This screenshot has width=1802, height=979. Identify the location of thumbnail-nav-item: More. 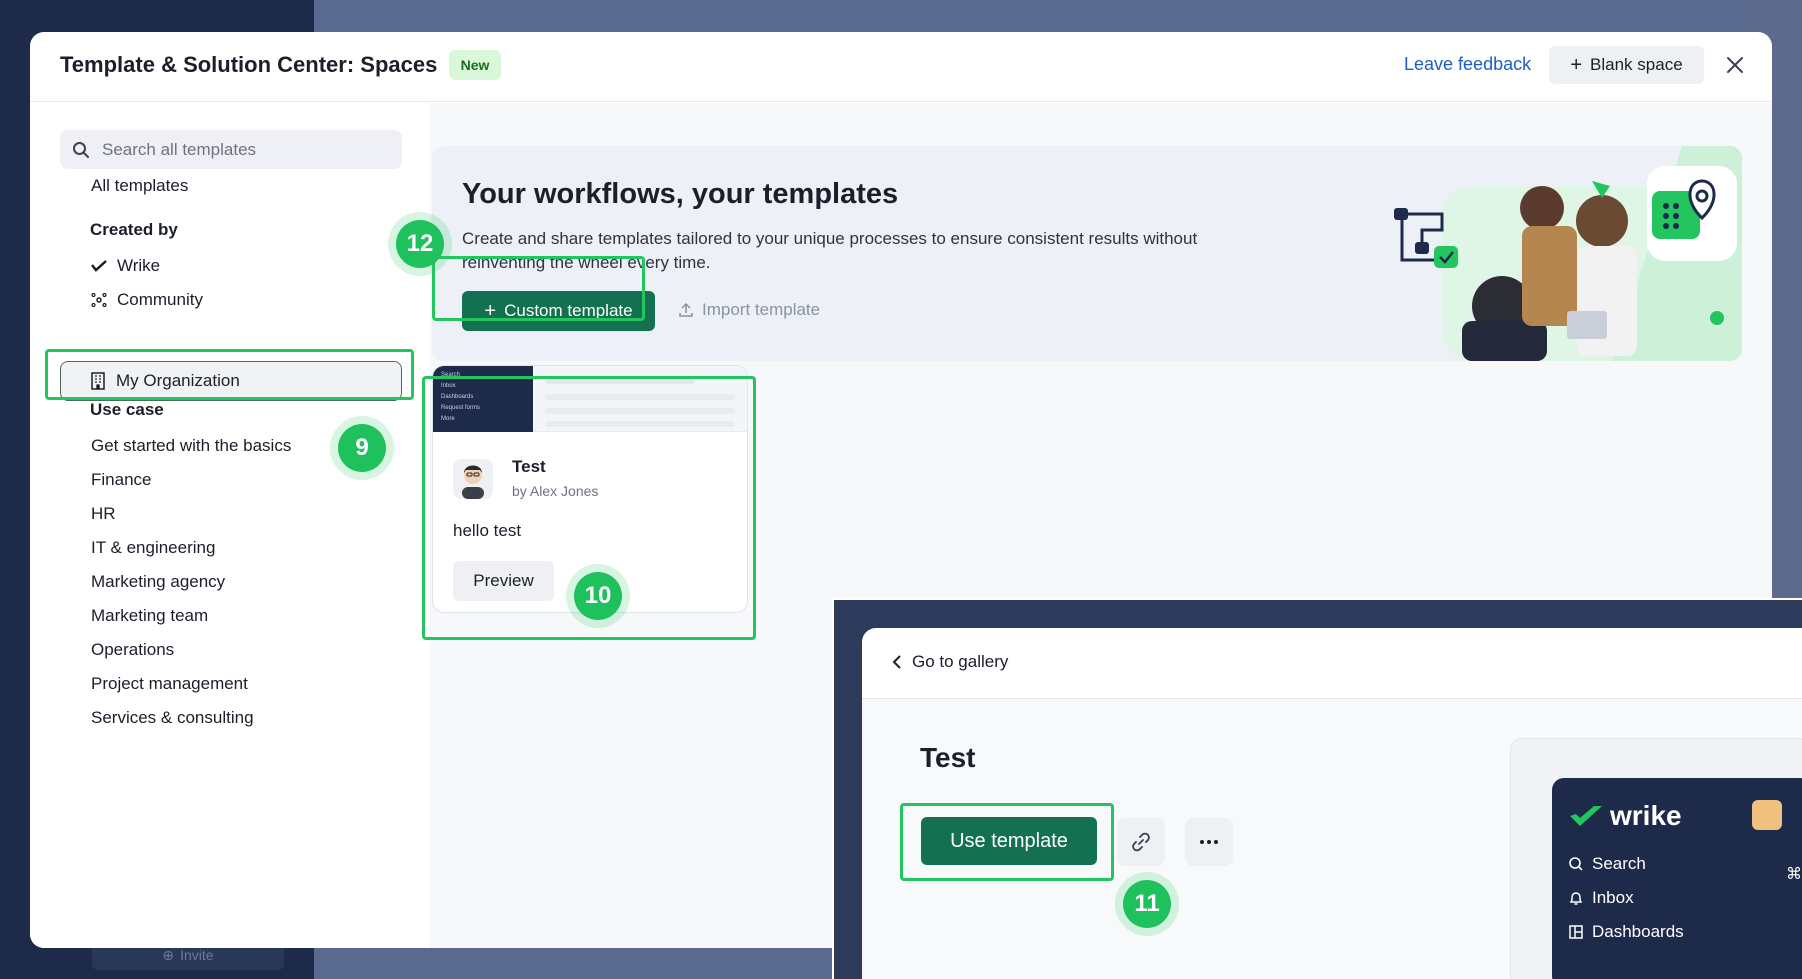
(448, 419).